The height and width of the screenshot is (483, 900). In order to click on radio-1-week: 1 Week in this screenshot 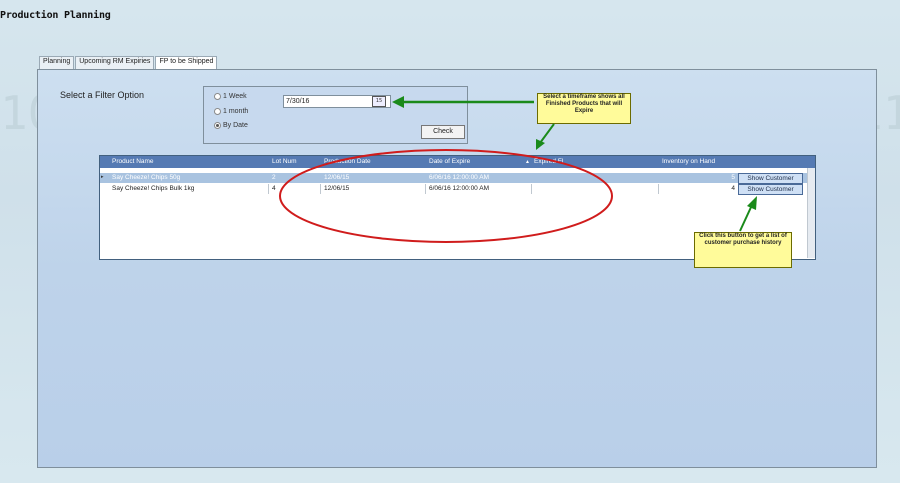, I will do `click(230, 96)`.